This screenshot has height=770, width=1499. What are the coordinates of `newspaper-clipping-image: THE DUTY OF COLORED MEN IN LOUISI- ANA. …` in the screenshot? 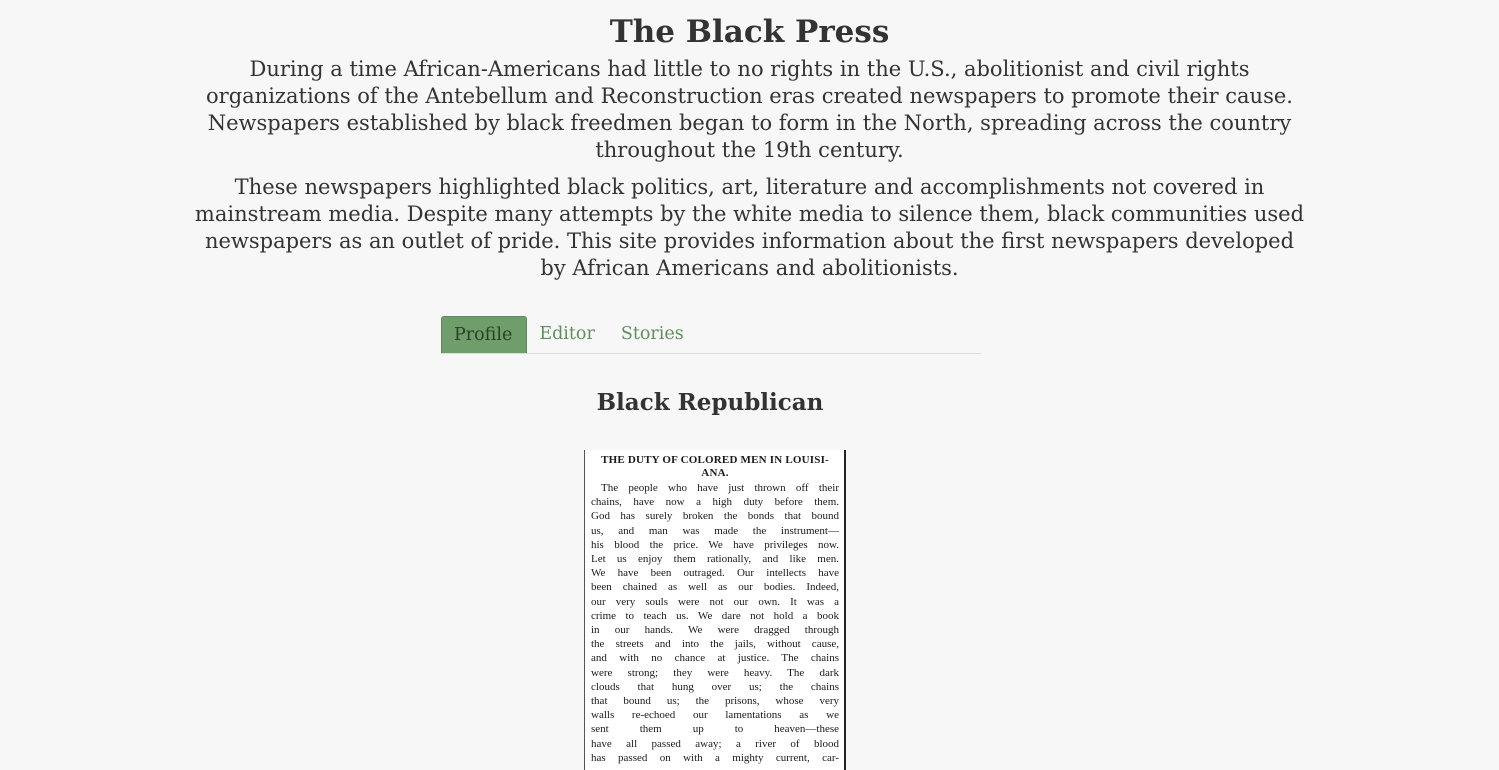 It's located at (715, 610).